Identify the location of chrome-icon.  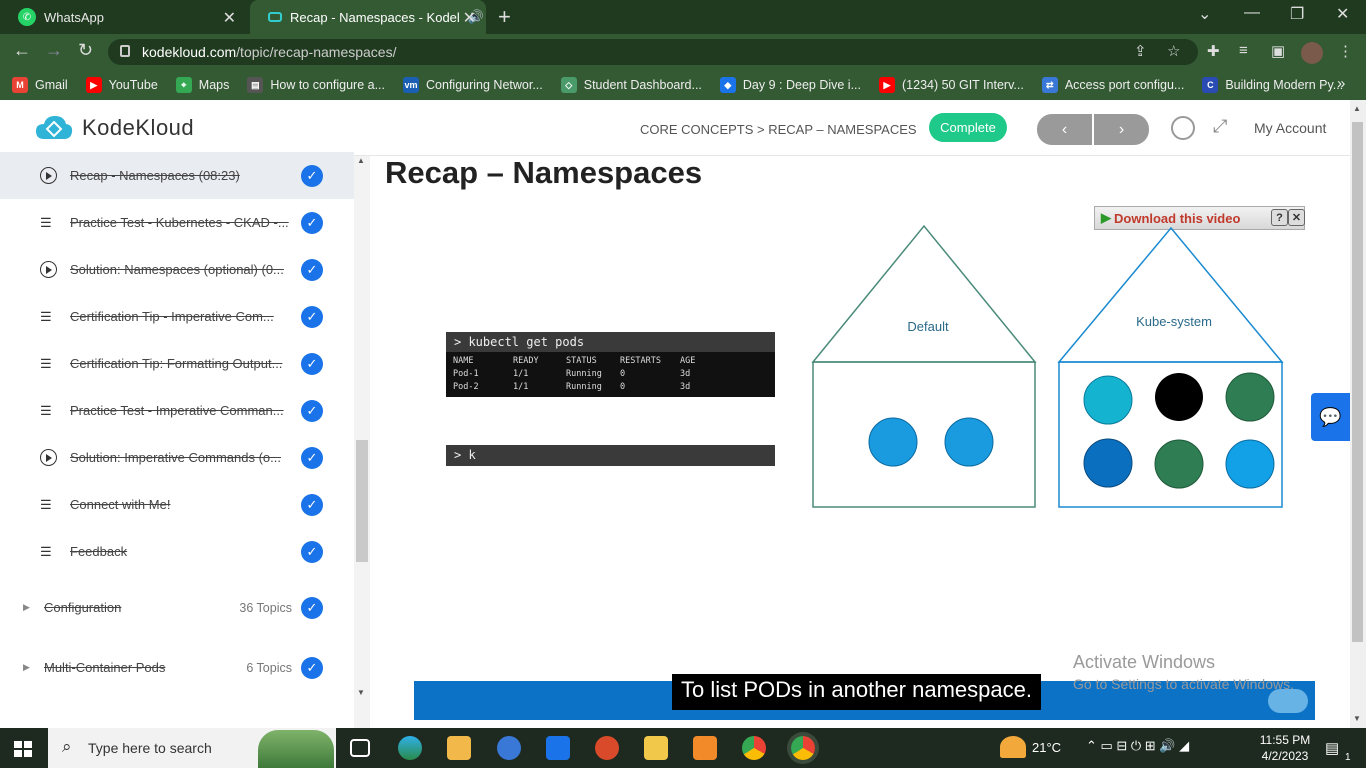
(754, 748).